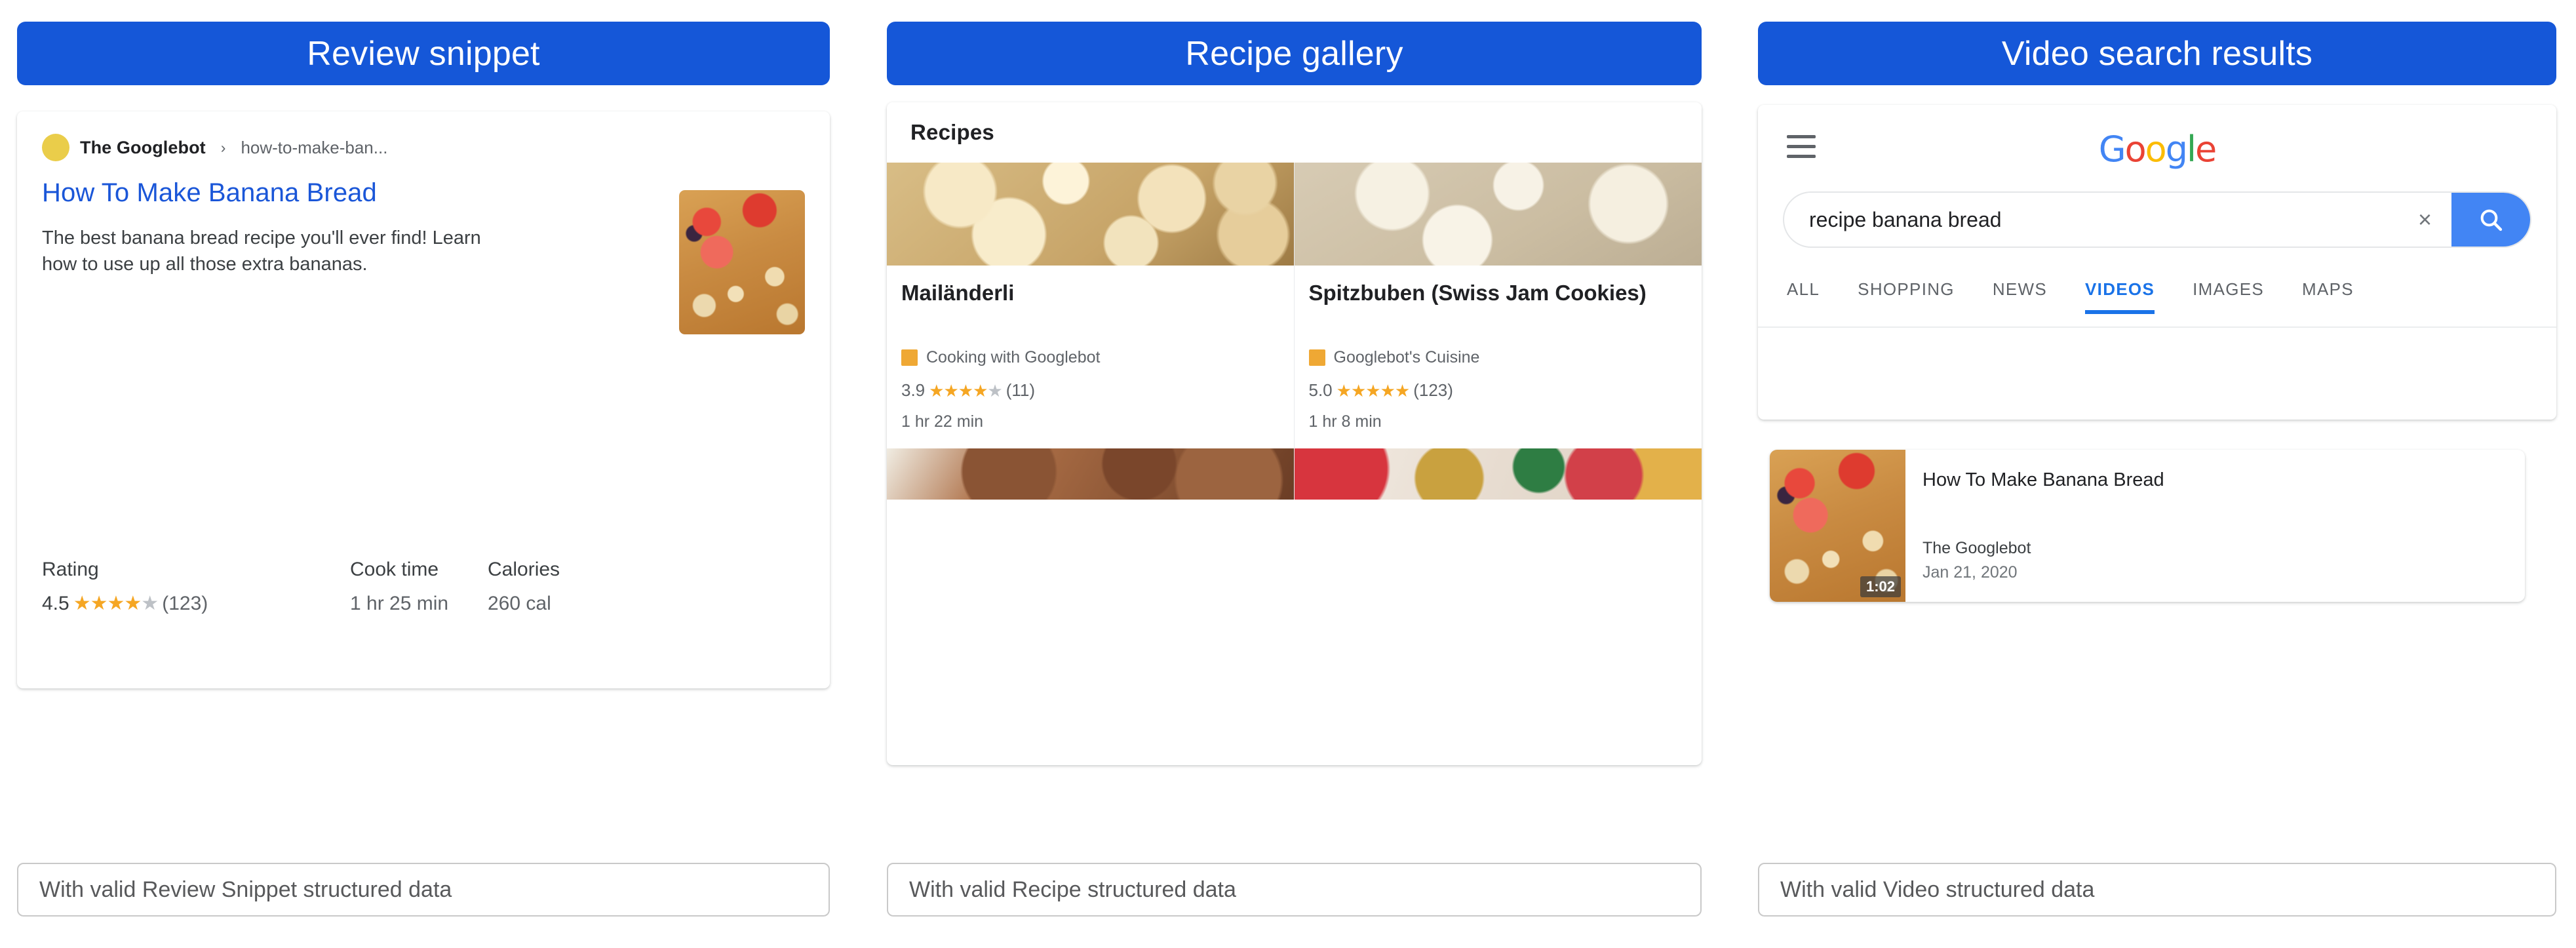  What do you see at coordinates (1937, 889) in the screenshot?
I see `caption-label: With valid Video structured data` at bounding box center [1937, 889].